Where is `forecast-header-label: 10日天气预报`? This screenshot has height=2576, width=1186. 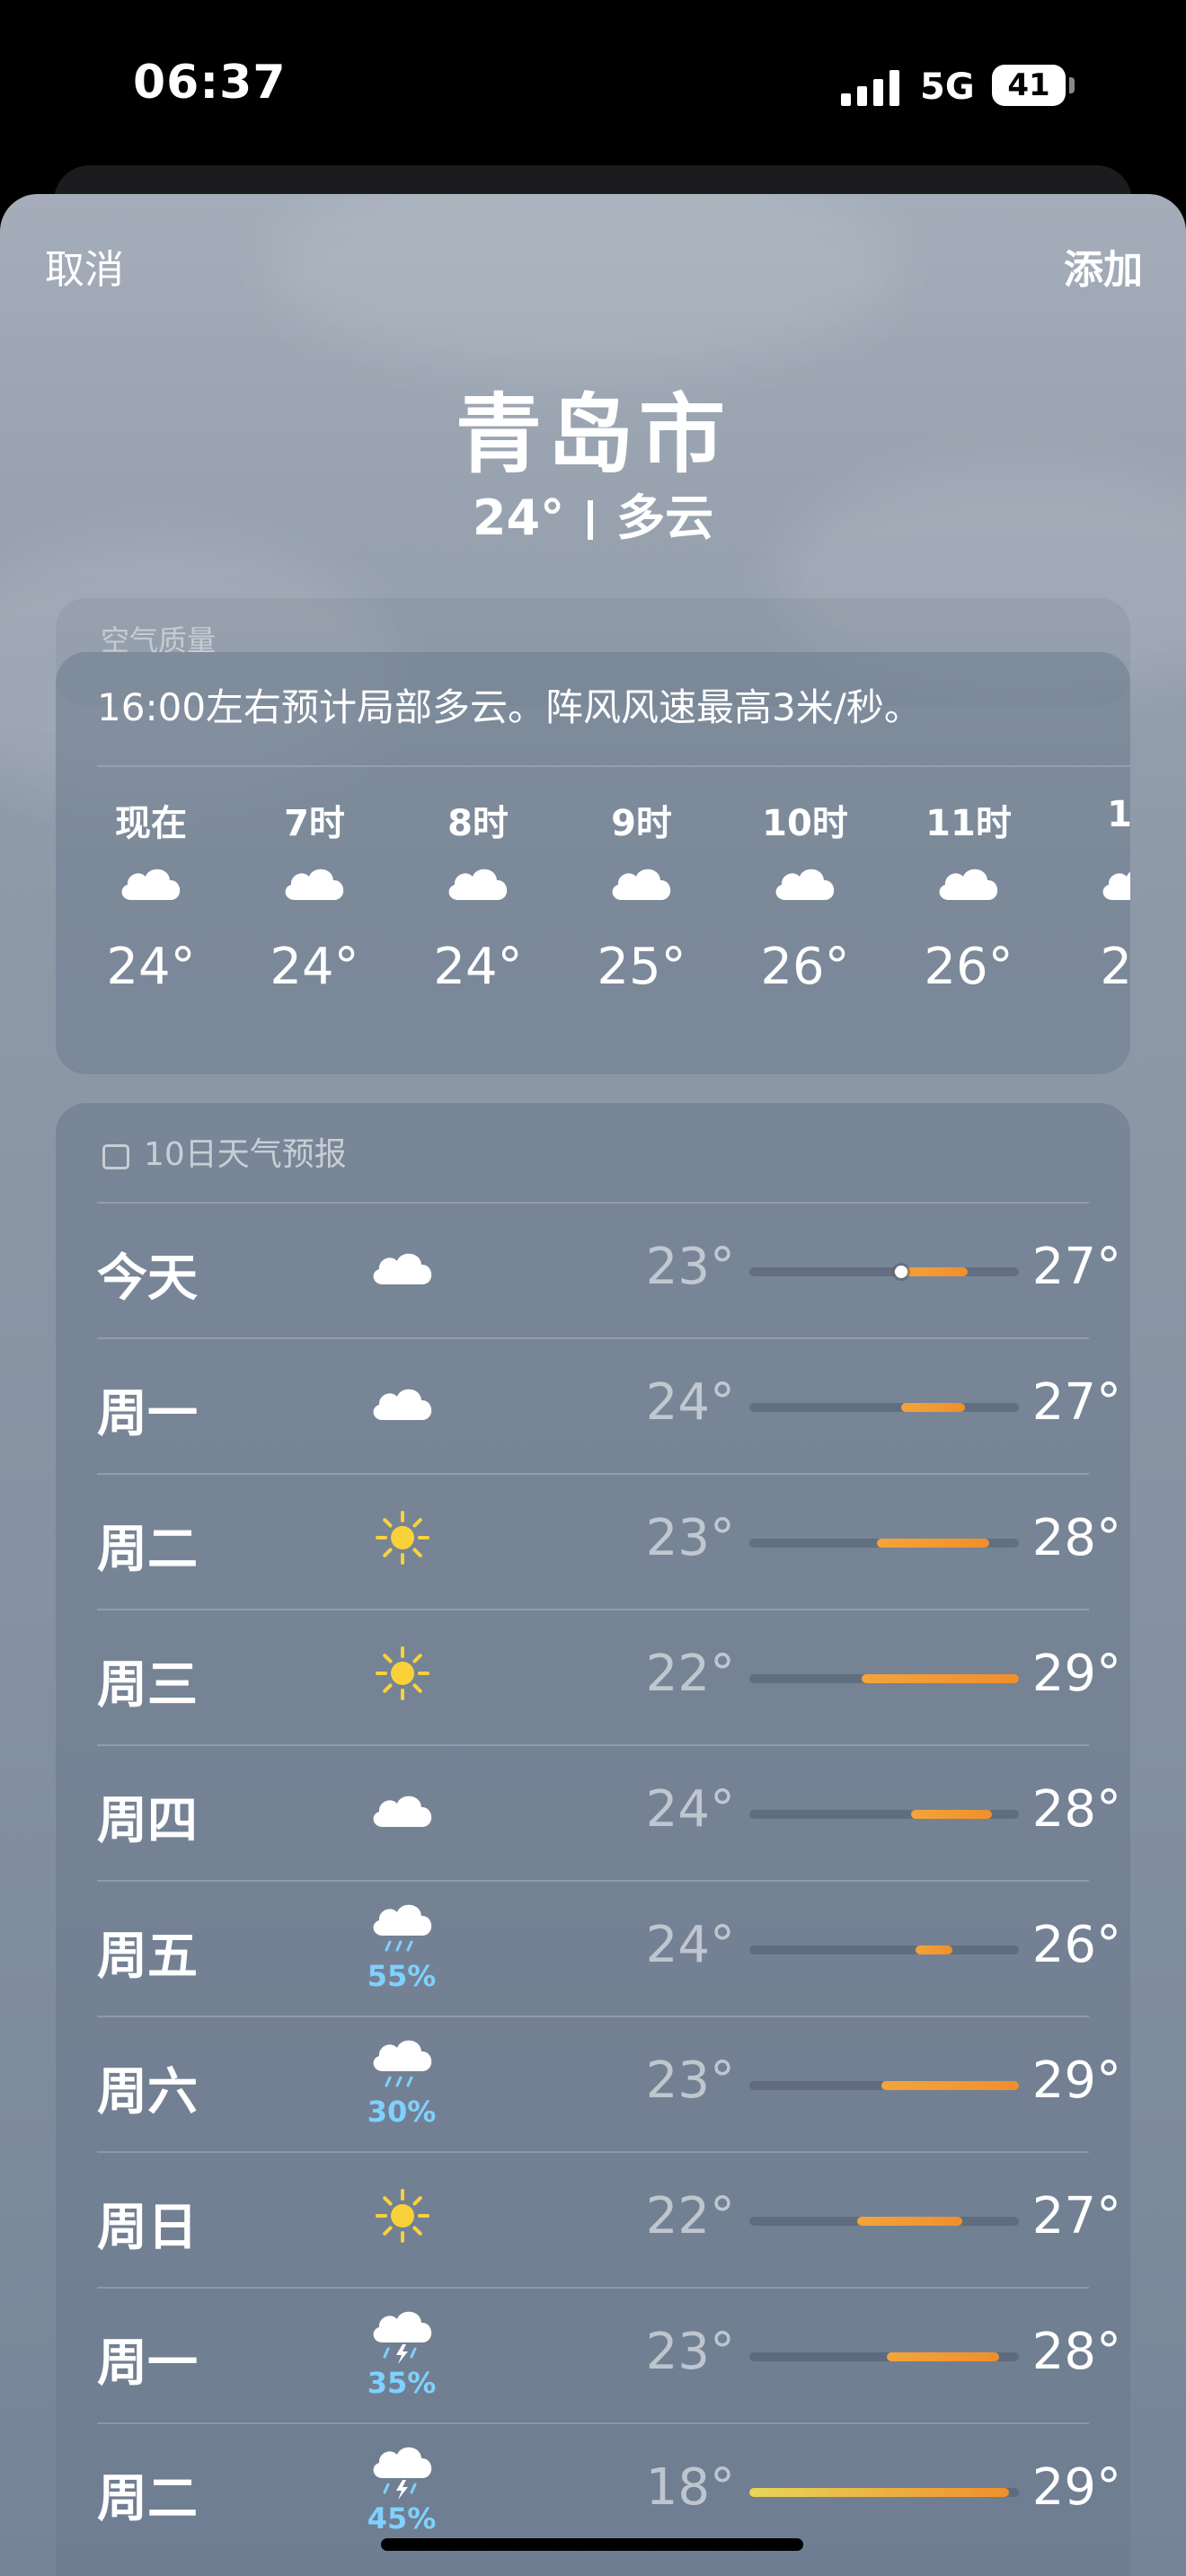
forecast-header-label: 10日天气预报 is located at coordinates (245, 1154).